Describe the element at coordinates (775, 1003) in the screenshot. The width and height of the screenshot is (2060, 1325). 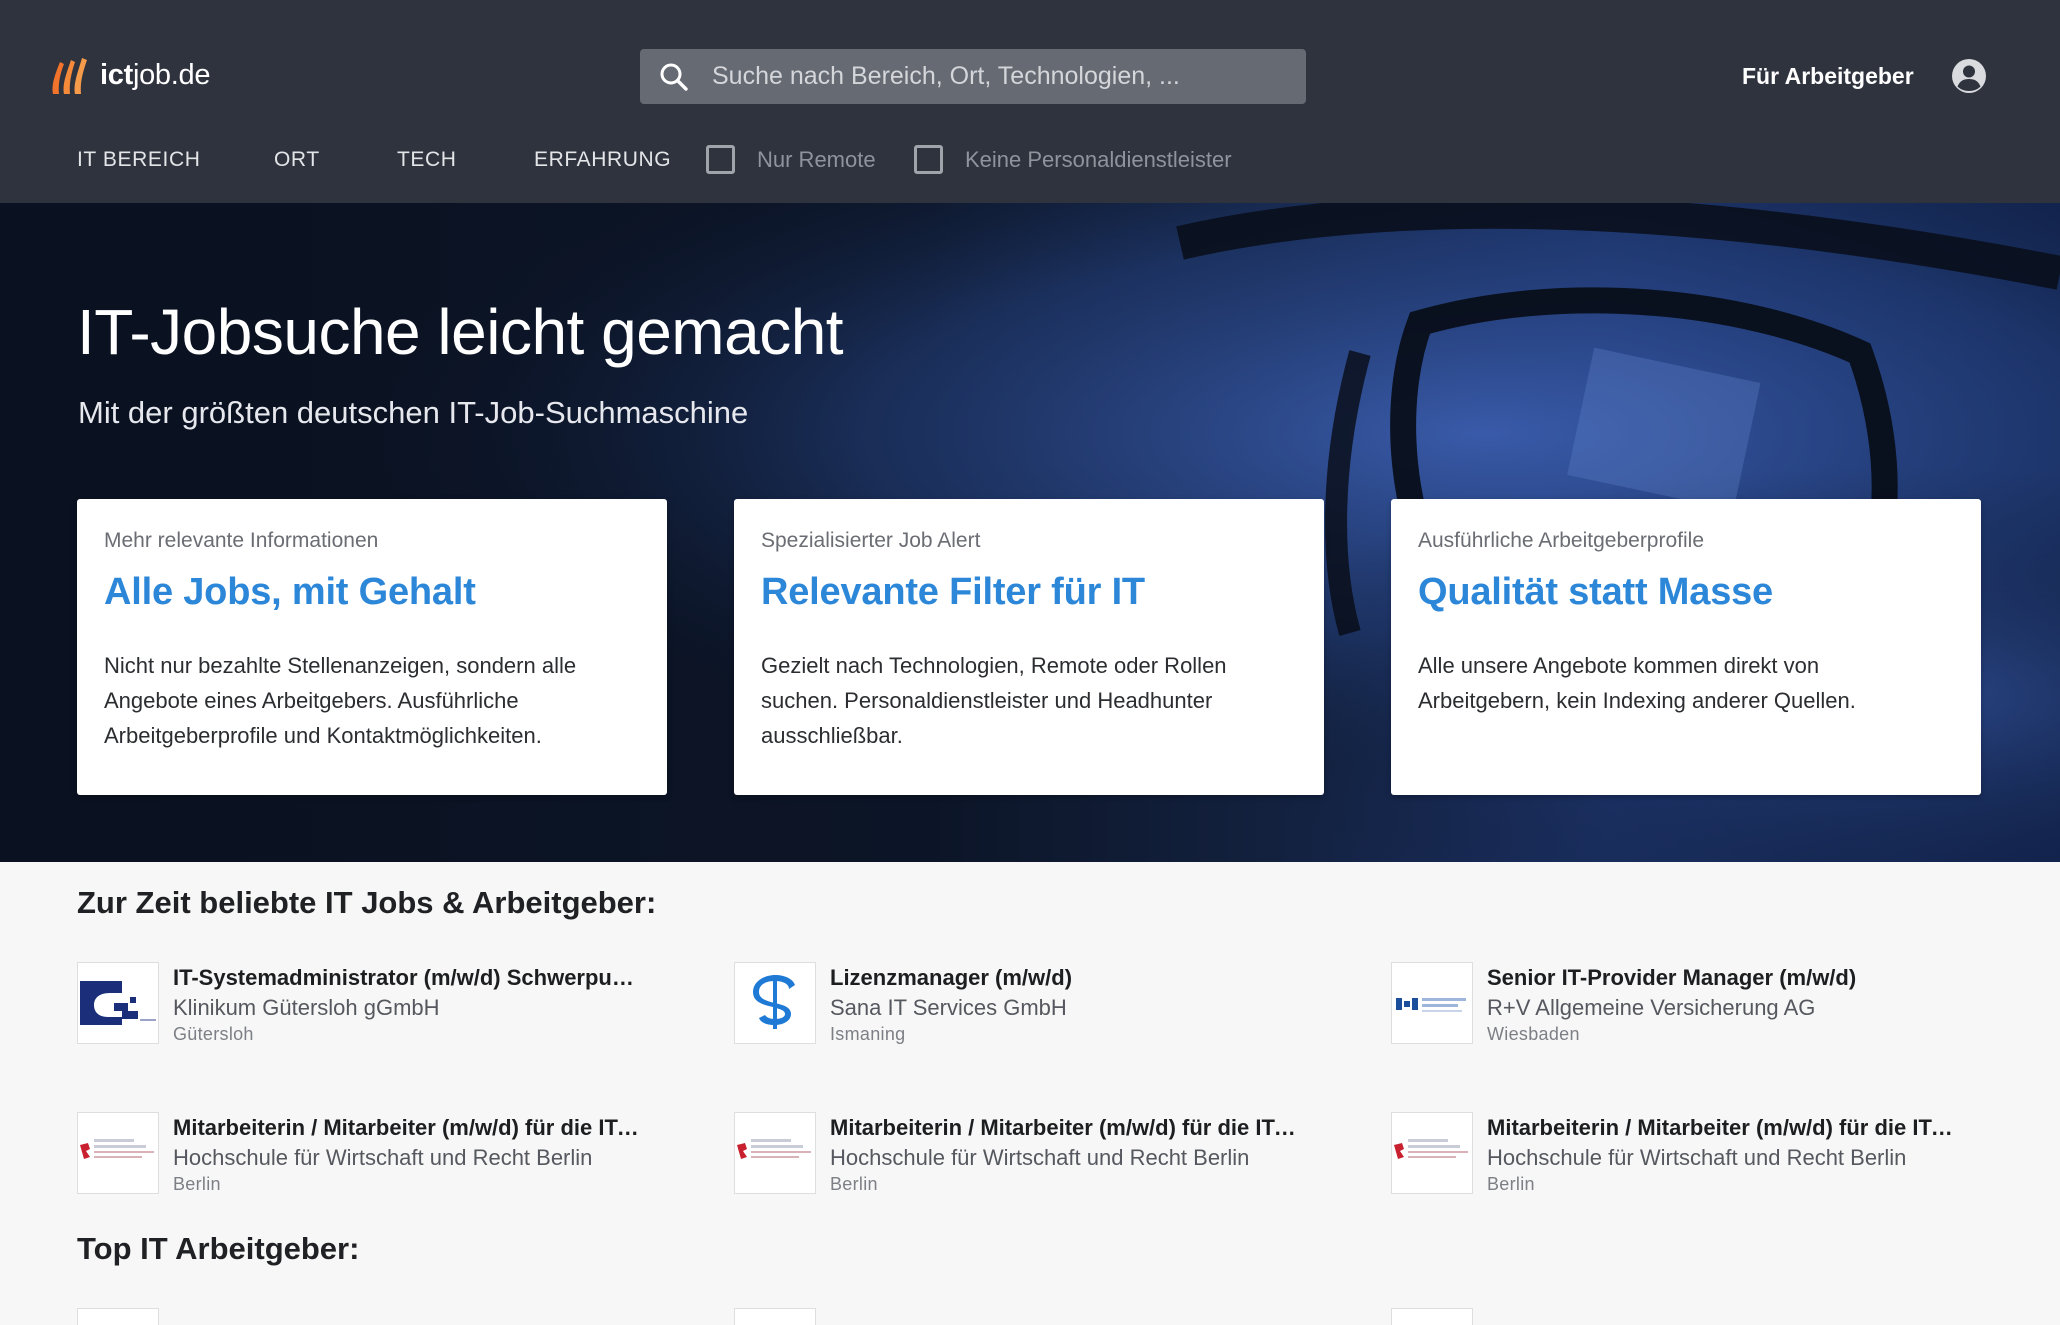
I see `sana-logo-icon` at that location.